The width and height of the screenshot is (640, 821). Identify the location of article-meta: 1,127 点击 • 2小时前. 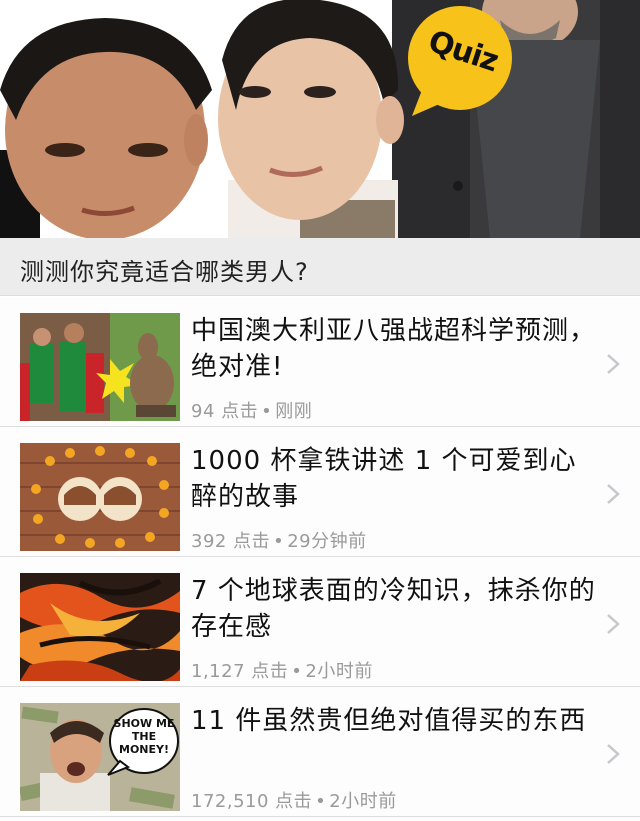
(282, 670).